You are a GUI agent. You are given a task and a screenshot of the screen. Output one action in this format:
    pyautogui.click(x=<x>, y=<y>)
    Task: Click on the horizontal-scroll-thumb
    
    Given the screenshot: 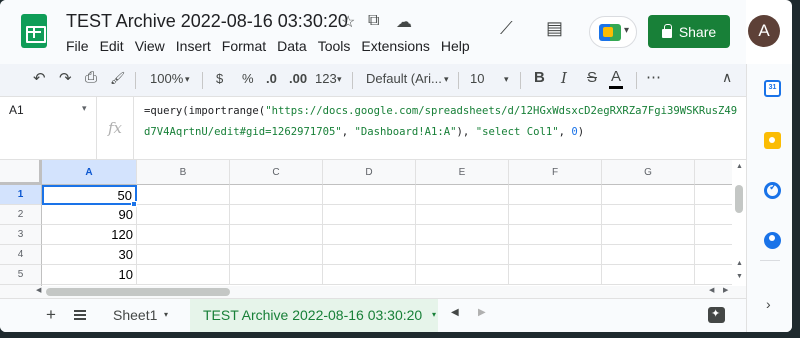 What is the action you would take?
    pyautogui.click(x=138, y=292)
    